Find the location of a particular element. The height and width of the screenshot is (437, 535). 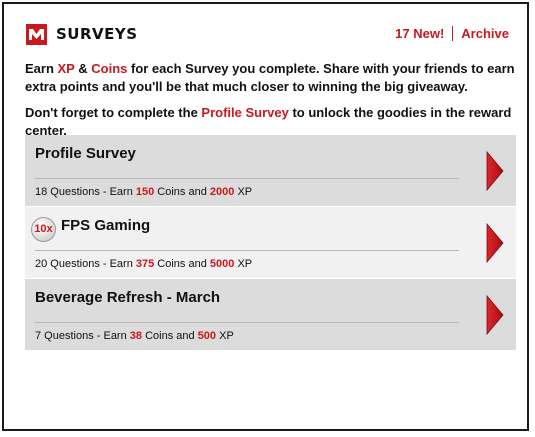

archive-link: Archive is located at coordinates (485, 33).